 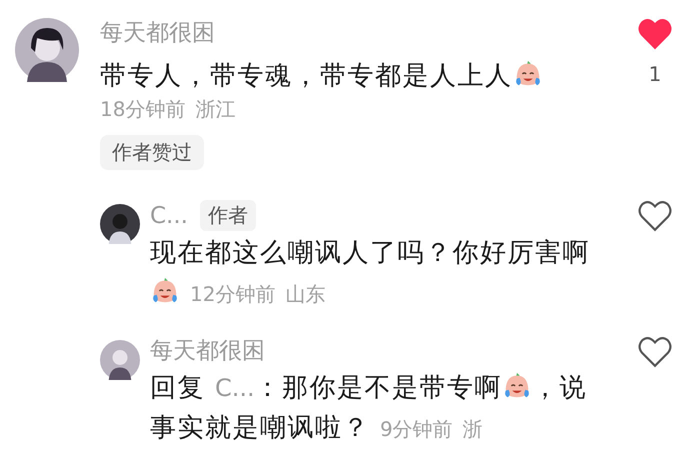 What do you see at coordinates (560, 388) in the screenshot?
I see `comment-text: ，说` at bounding box center [560, 388].